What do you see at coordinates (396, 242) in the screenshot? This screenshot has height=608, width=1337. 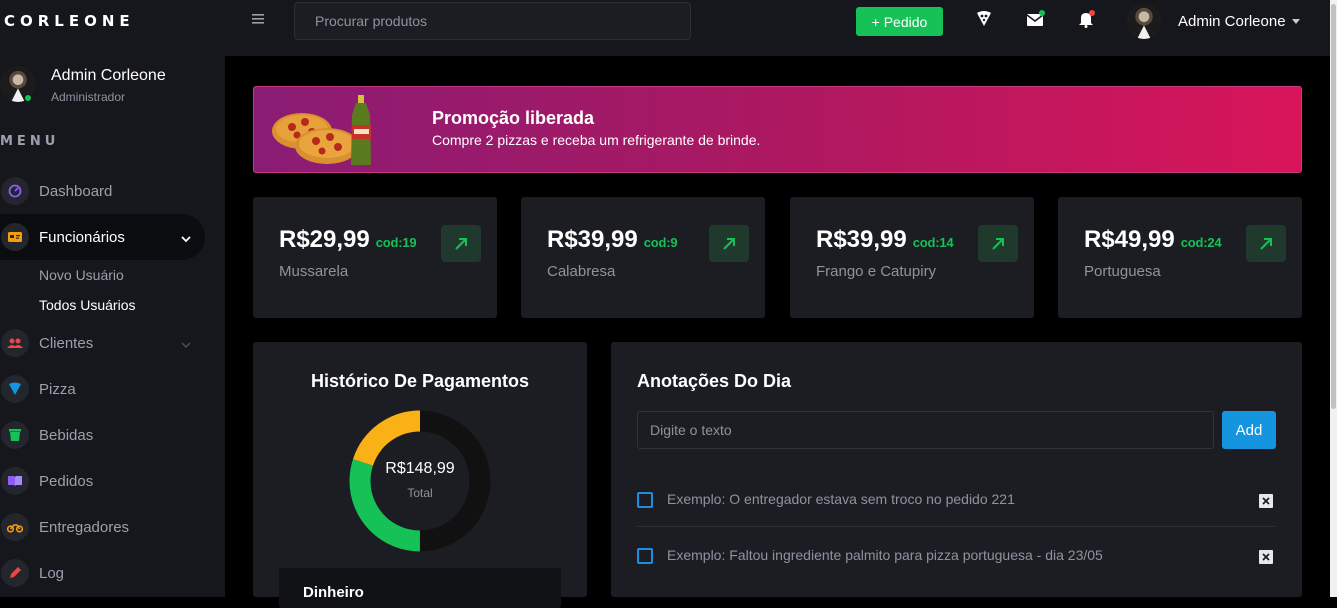 I see `product-code: cod:19` at bounding box center [396, 242].